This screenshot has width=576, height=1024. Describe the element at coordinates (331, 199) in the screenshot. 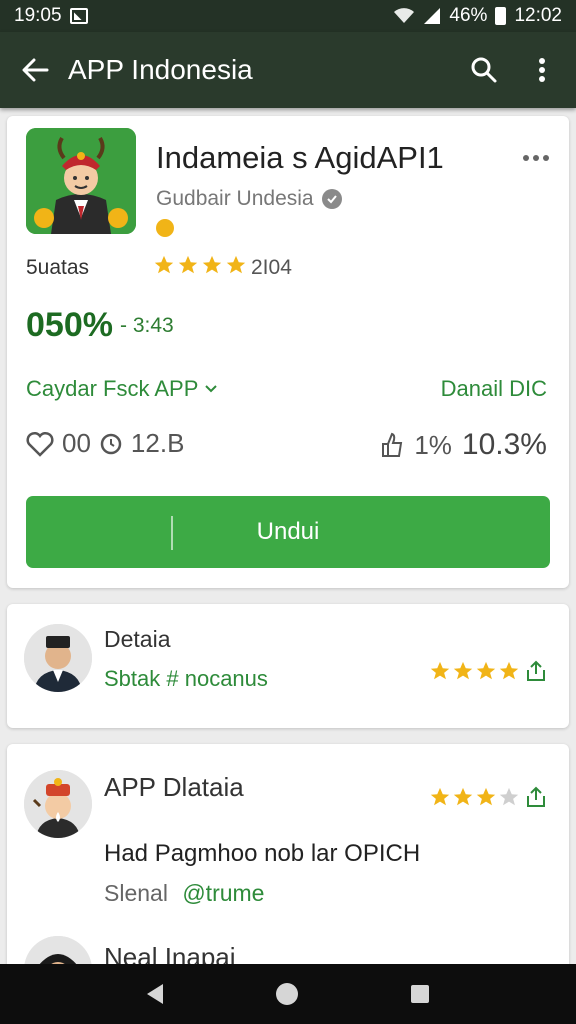

I see `verified-icon` at that location.